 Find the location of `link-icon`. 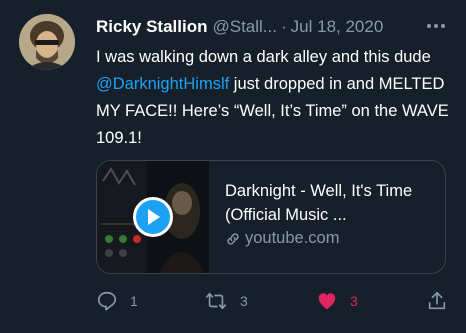

link-icon is located at coordinates (233, 238).